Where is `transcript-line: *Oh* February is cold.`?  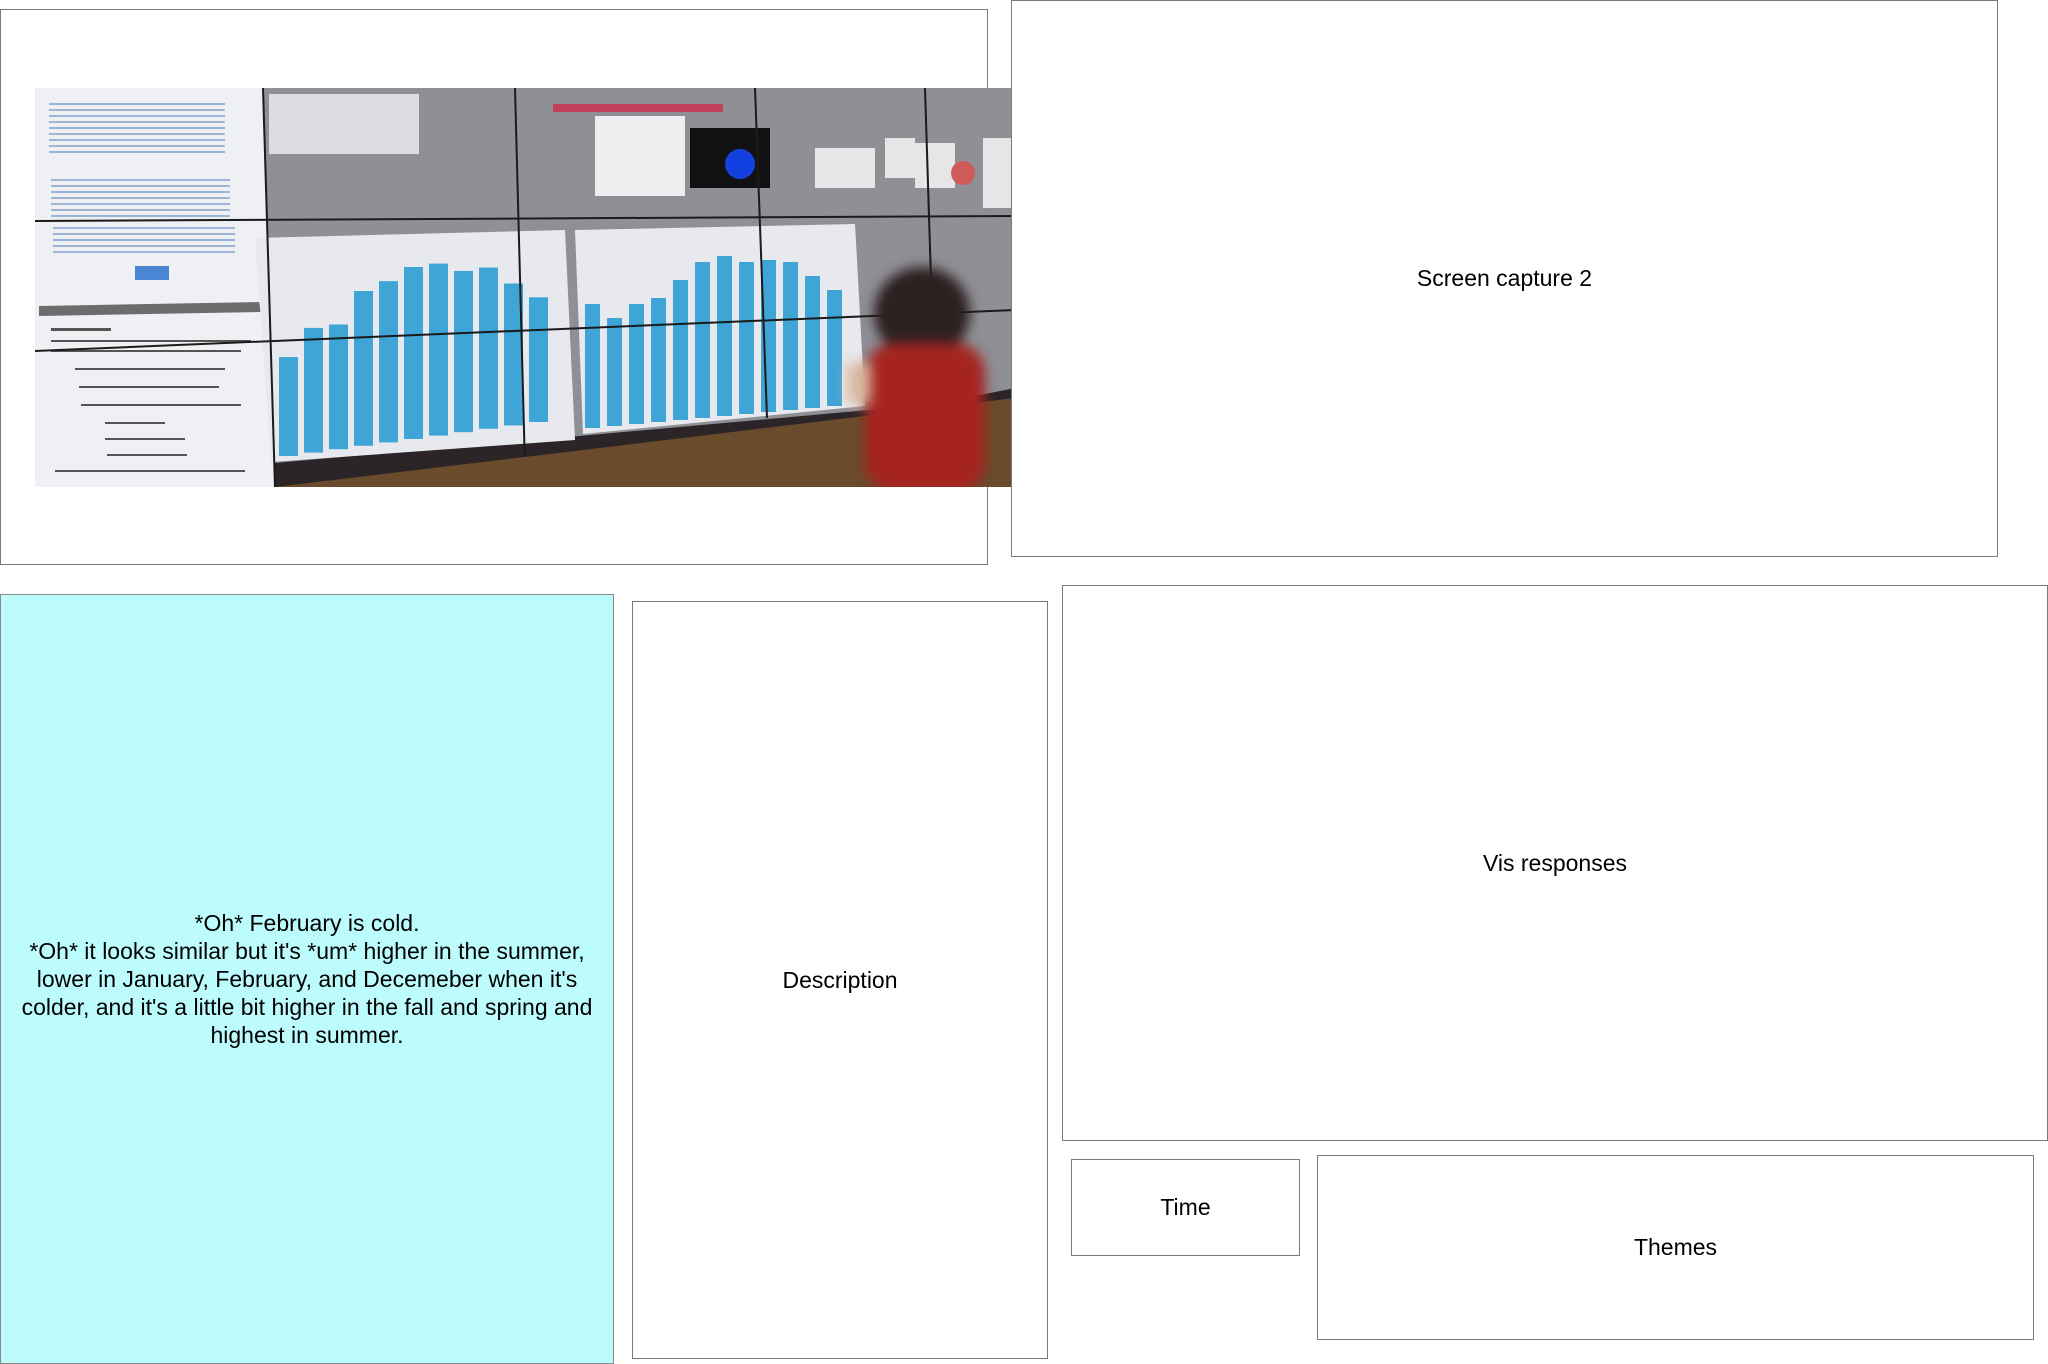
transcript-line: *Oh* February is cold. is located at coordinates (307, 923).